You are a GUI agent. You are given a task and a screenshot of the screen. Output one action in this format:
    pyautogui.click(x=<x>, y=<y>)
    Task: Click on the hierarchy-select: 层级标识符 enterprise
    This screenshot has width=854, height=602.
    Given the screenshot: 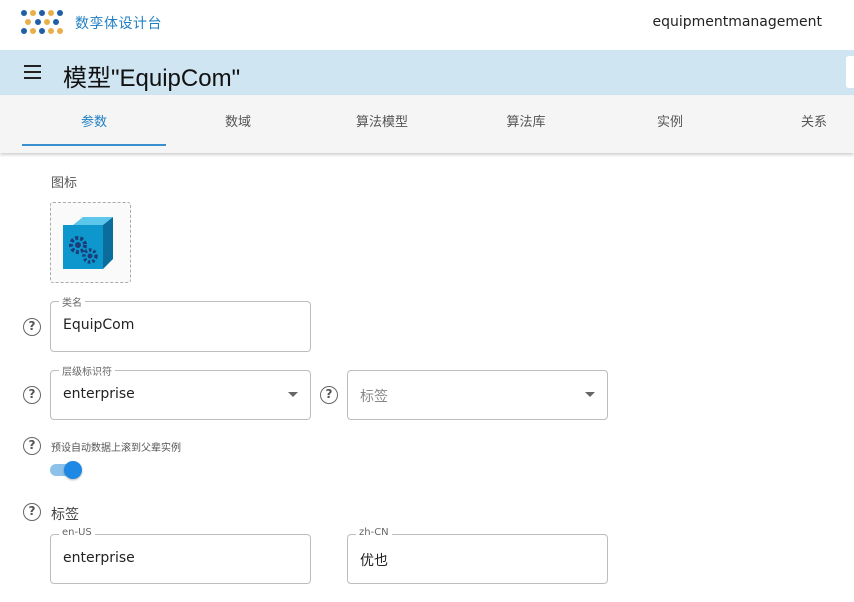 What is the action you would take?
    pyautogui.click(x=180, y=391)
    